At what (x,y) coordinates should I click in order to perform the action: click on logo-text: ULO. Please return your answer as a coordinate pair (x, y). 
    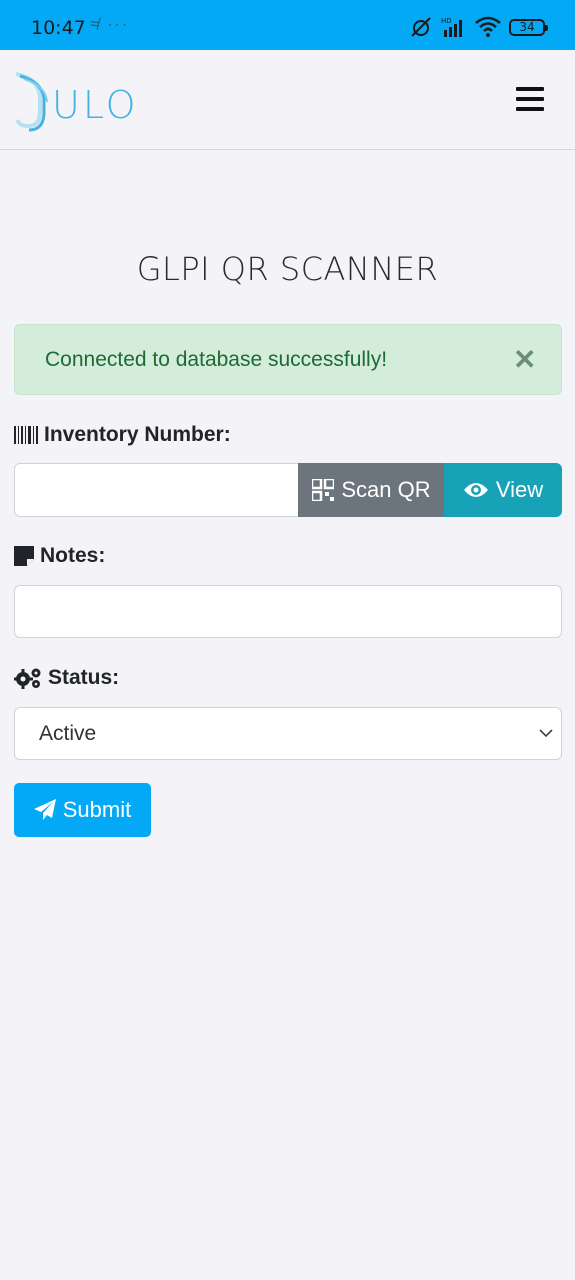
    Looking at the image, I should click on (95, 105).